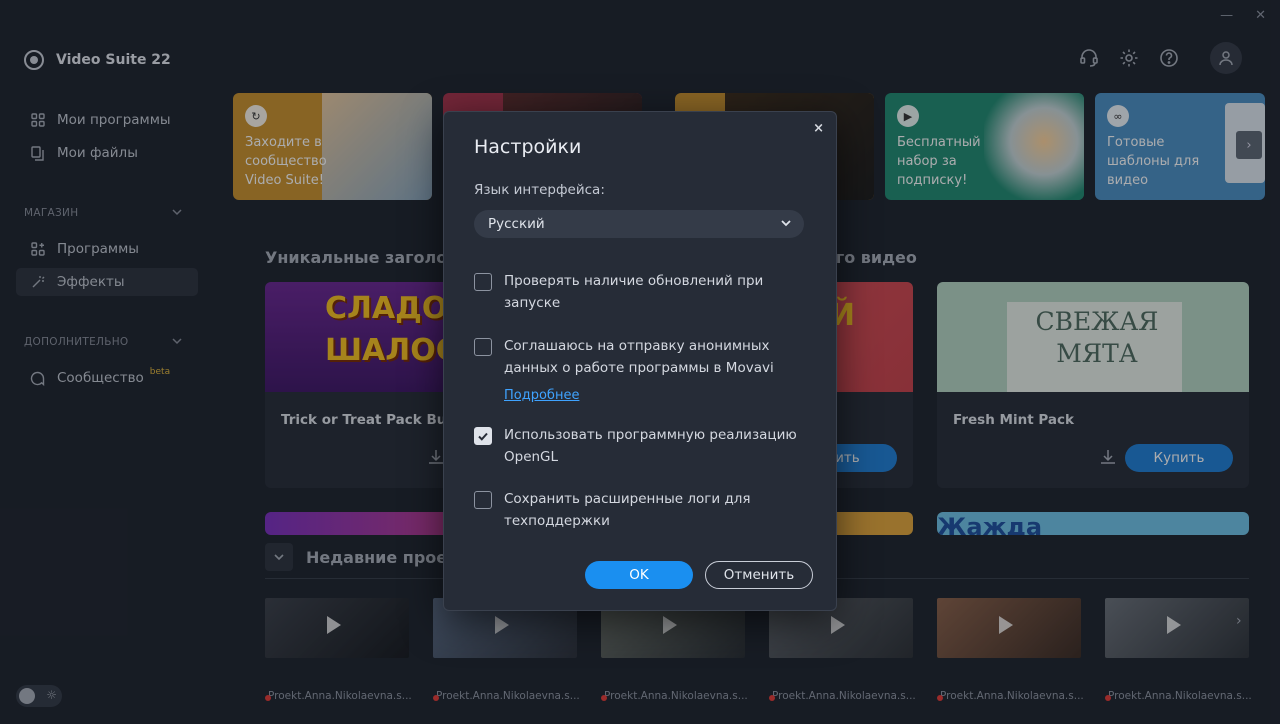 The image size is (1280, 724). Describe the element at coordinates (483, 282) in the screenshot. I see `checkbox-check-updates` at that location.